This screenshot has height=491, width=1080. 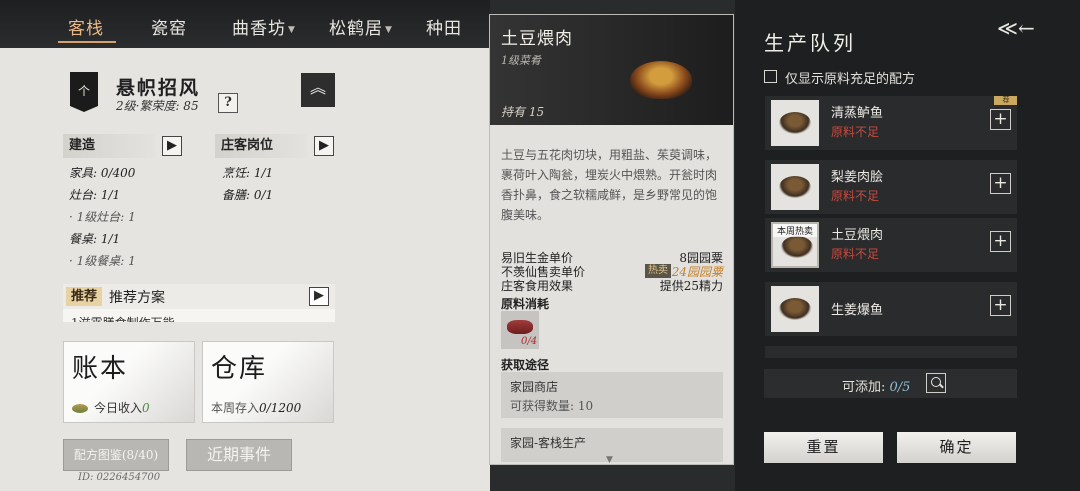 I want to click on material-slot: 0/4, so click(x=520, y=330).